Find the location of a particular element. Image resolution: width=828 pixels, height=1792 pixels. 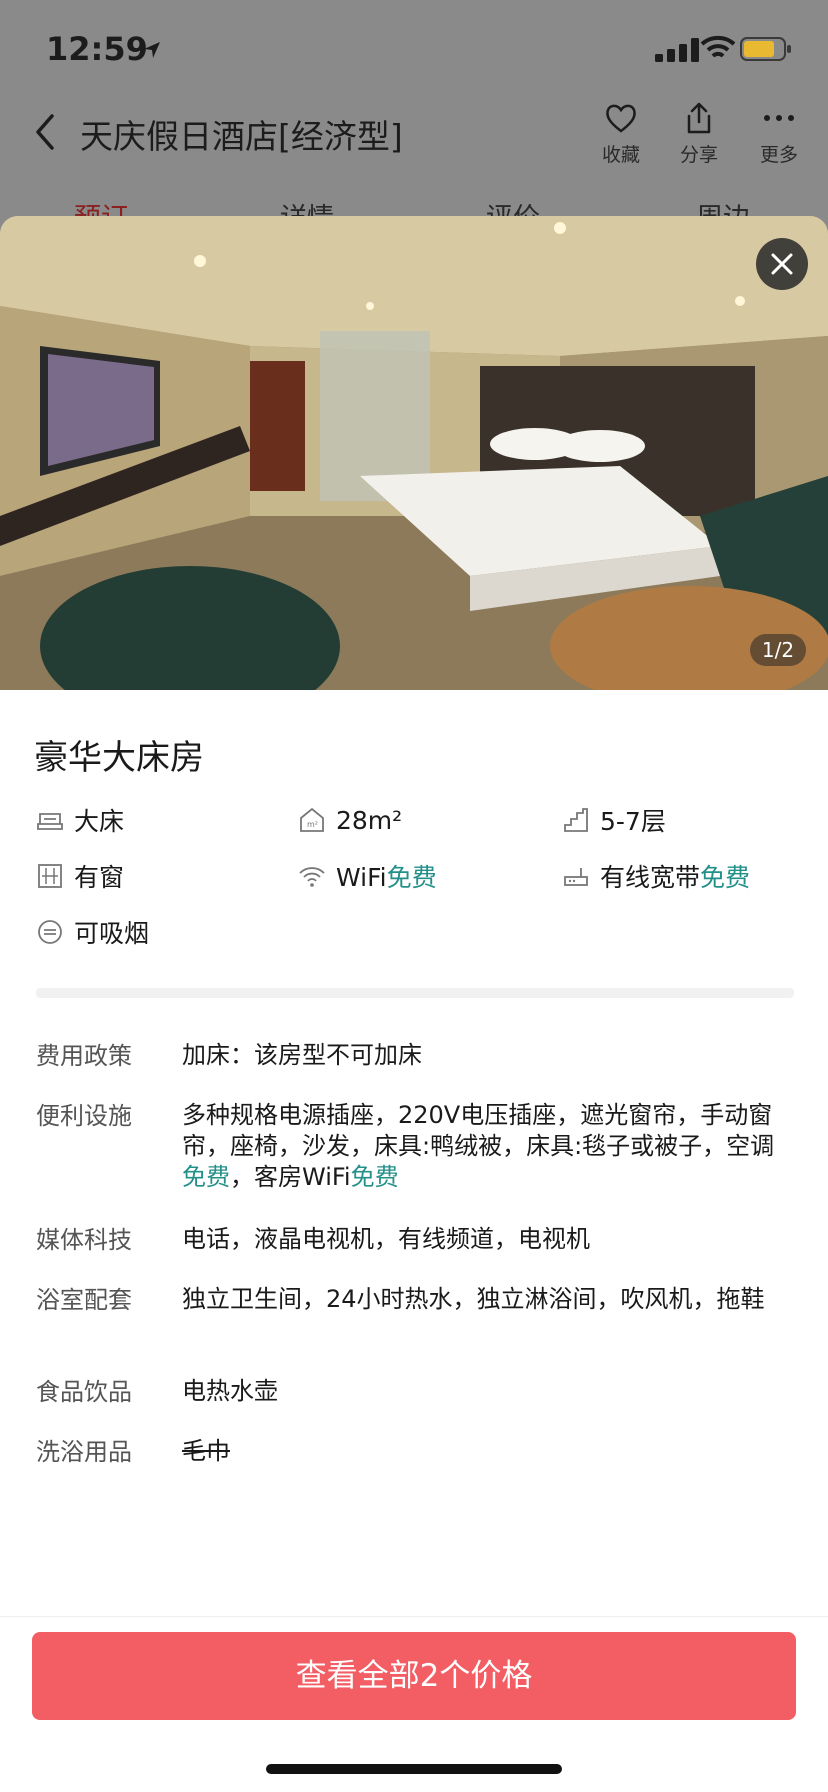

close-button is located at coordinates (782, 264).